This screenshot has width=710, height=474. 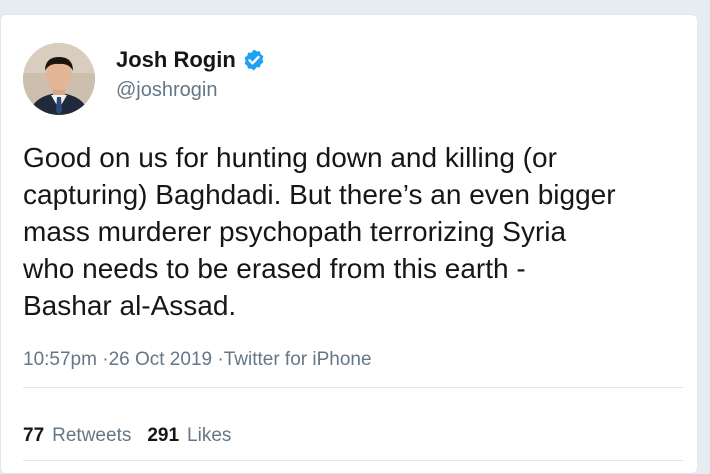 I want to click on avatar-image, so click(x=59, y=79).